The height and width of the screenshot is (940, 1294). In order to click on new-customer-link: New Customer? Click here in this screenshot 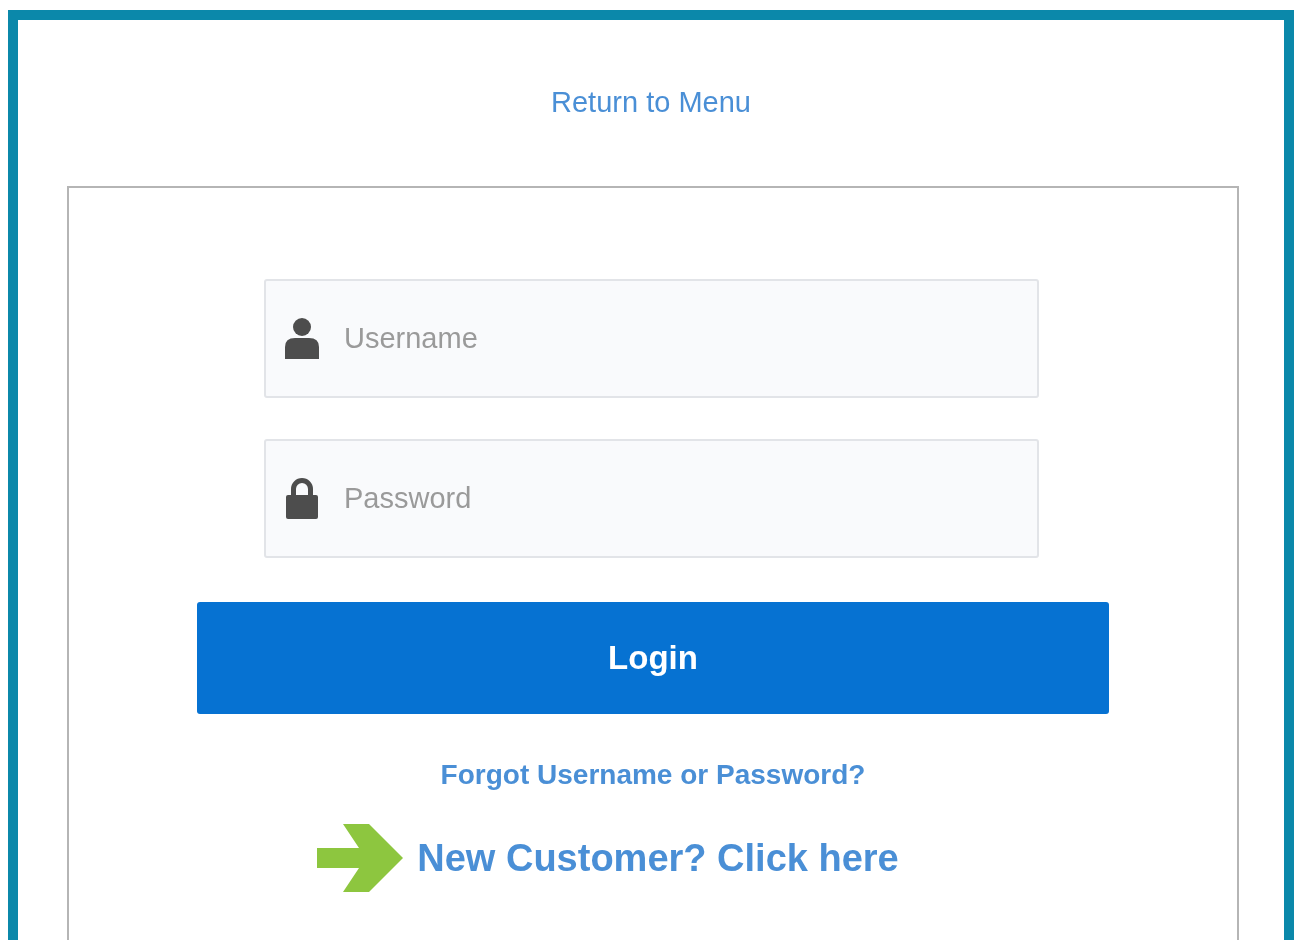, I will do `click(658, 858)`.